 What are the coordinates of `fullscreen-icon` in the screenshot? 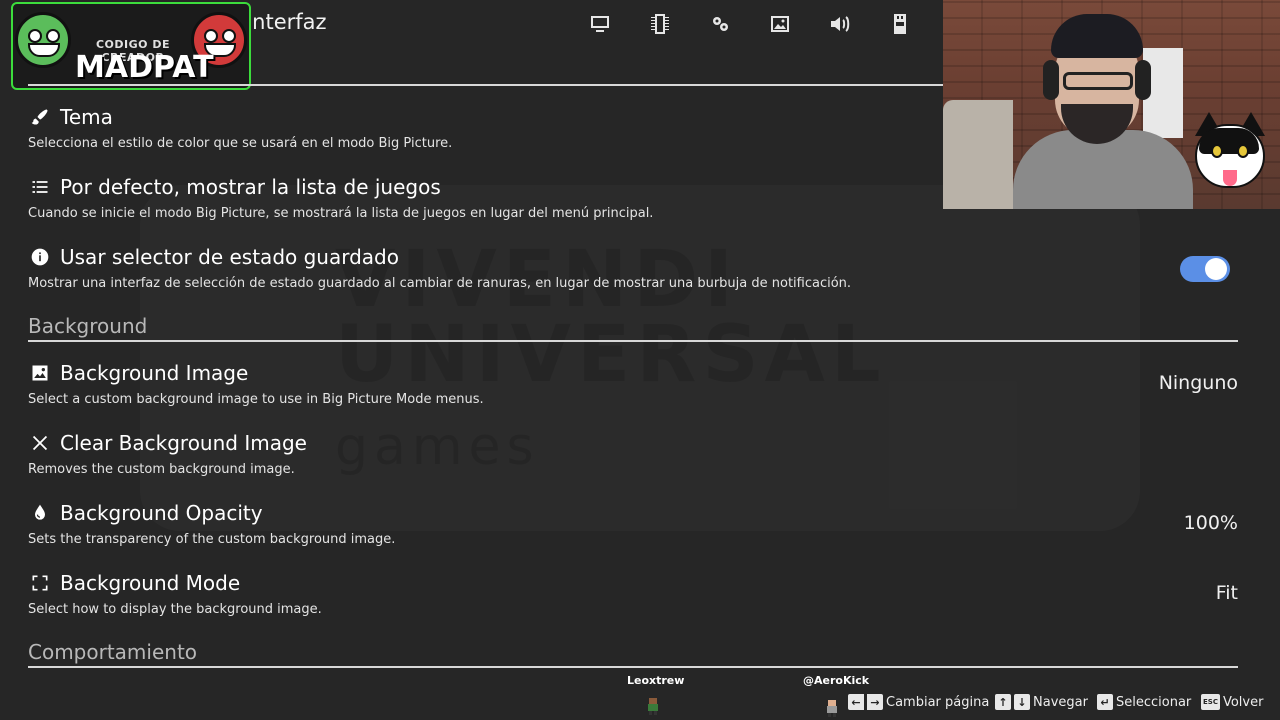 It's located at (40, 583).